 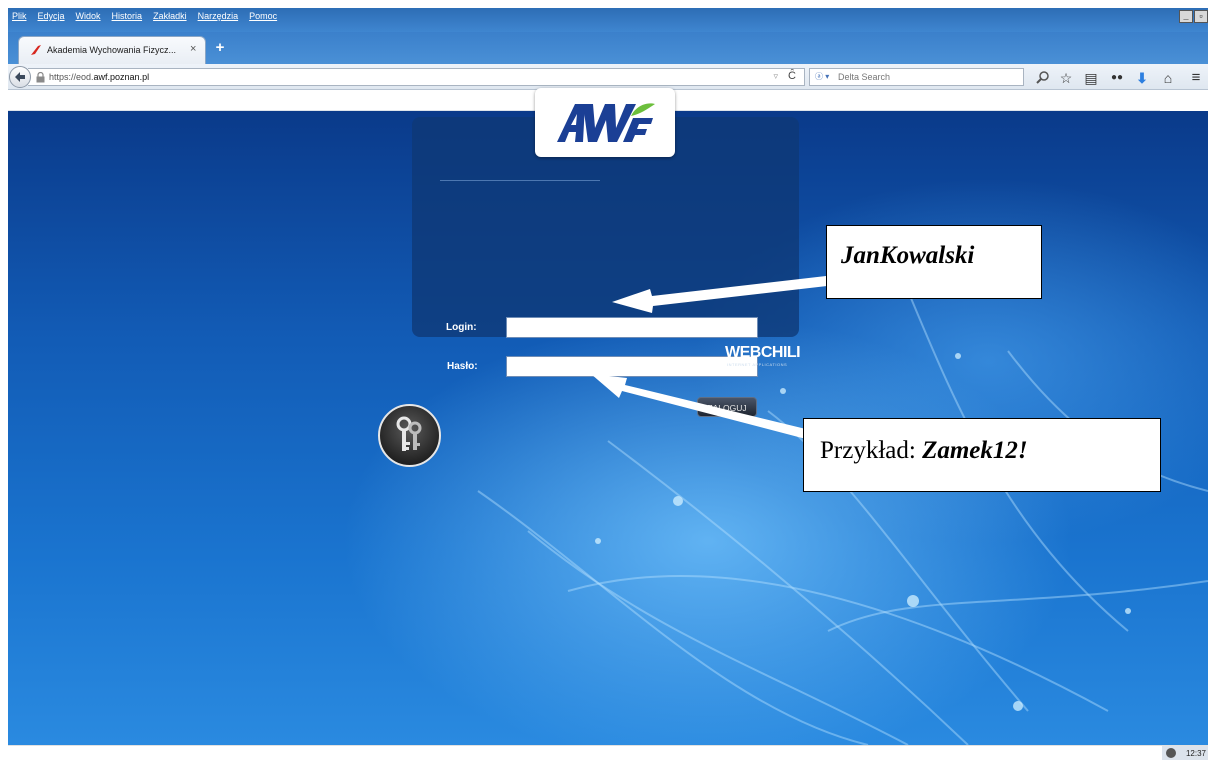 What do you see at coordinates (822, 76) in the screenshot?
I see `search-engine-icon: ⓐ ▾` at bounding box center [822, 76].